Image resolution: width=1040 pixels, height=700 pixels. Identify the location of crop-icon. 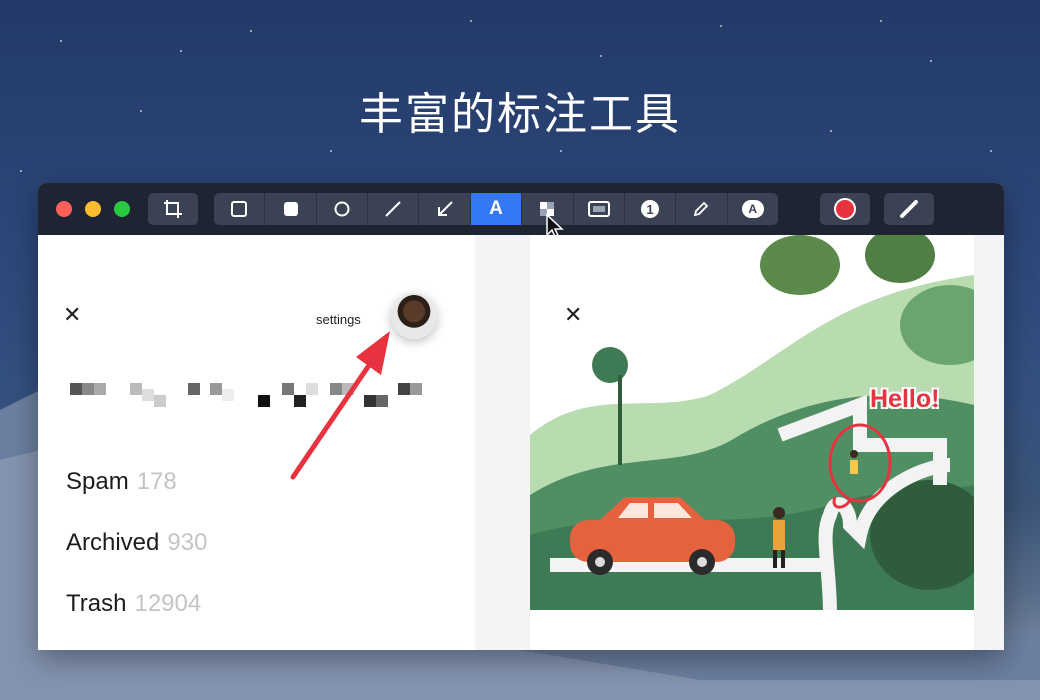
(173, 209).